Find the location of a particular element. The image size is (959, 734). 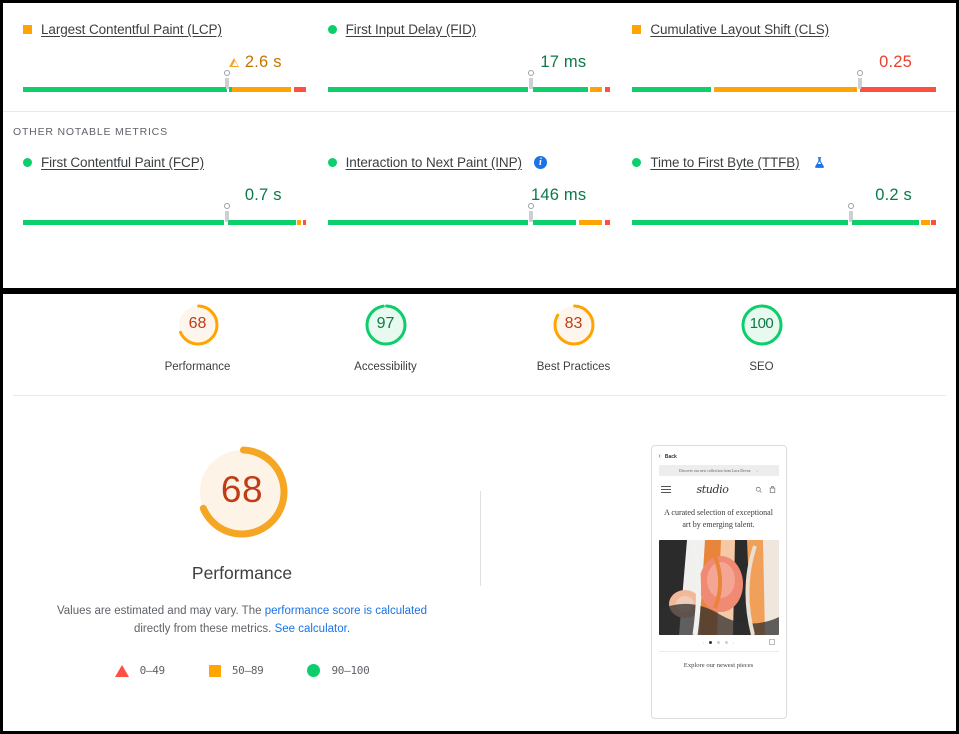

bag-icon is located at coordinates (772, 489).